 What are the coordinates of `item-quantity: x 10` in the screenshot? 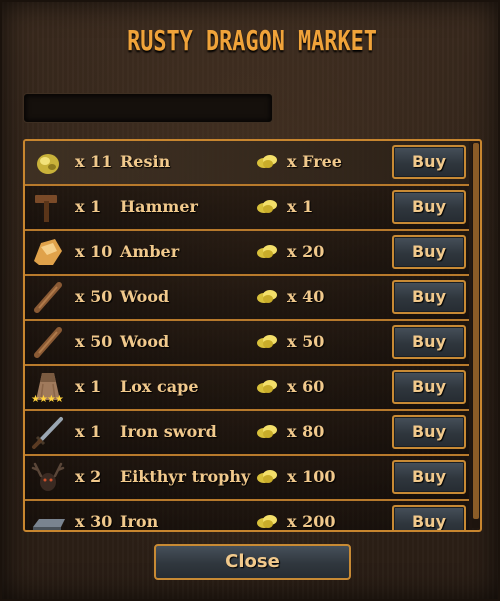 It's located at (94, 251).